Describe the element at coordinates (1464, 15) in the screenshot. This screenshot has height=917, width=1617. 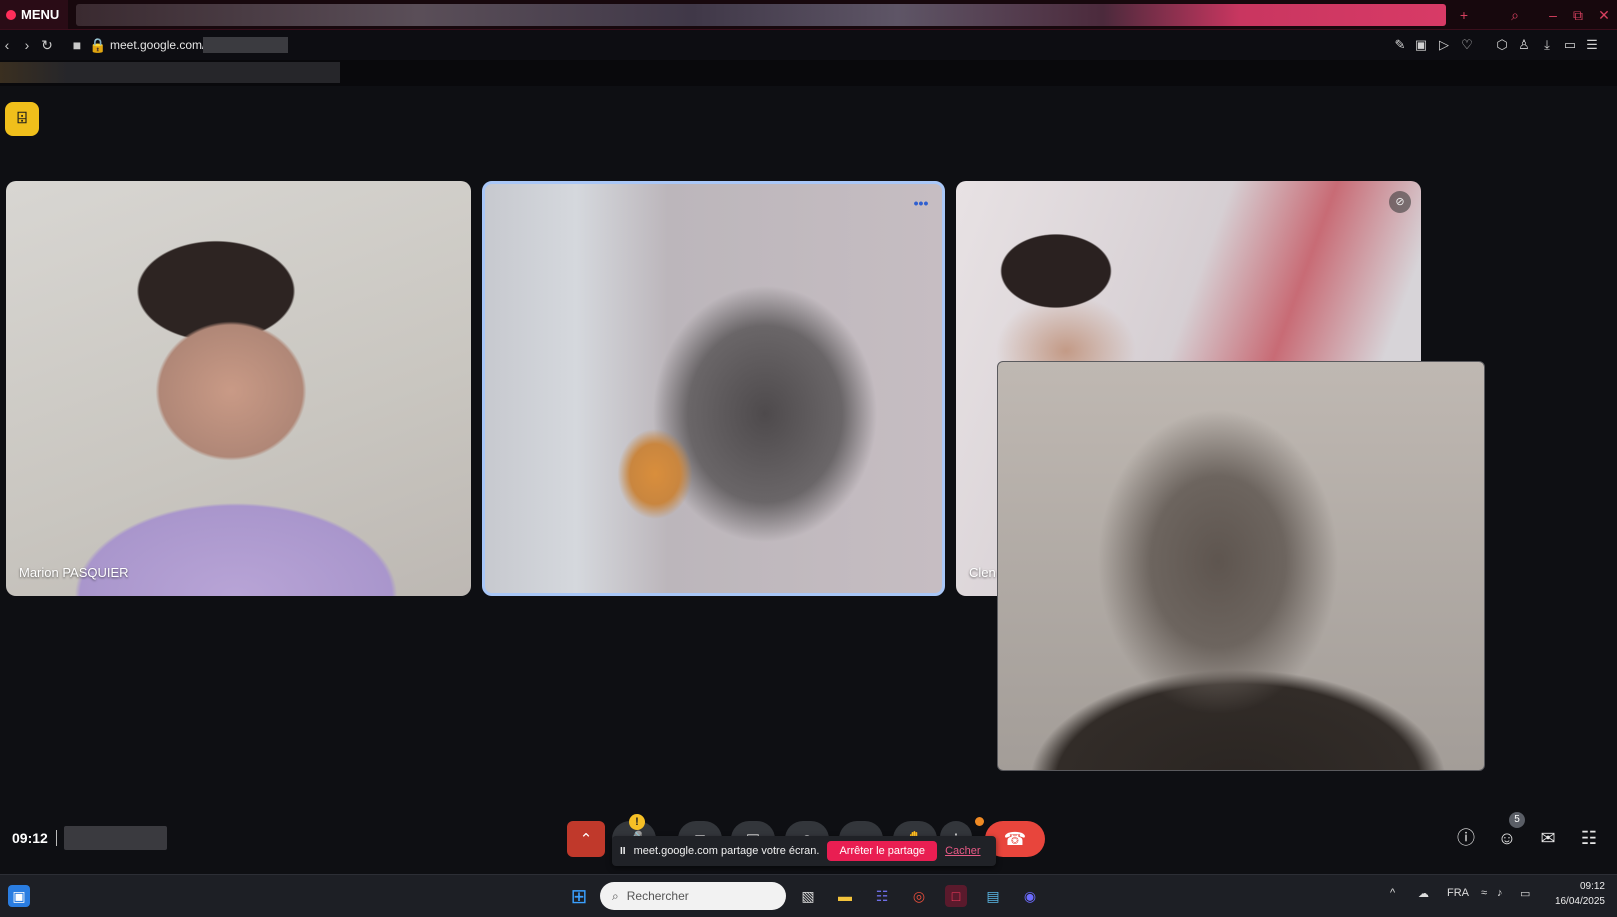
I see `new-tab-icon: +` at that location.